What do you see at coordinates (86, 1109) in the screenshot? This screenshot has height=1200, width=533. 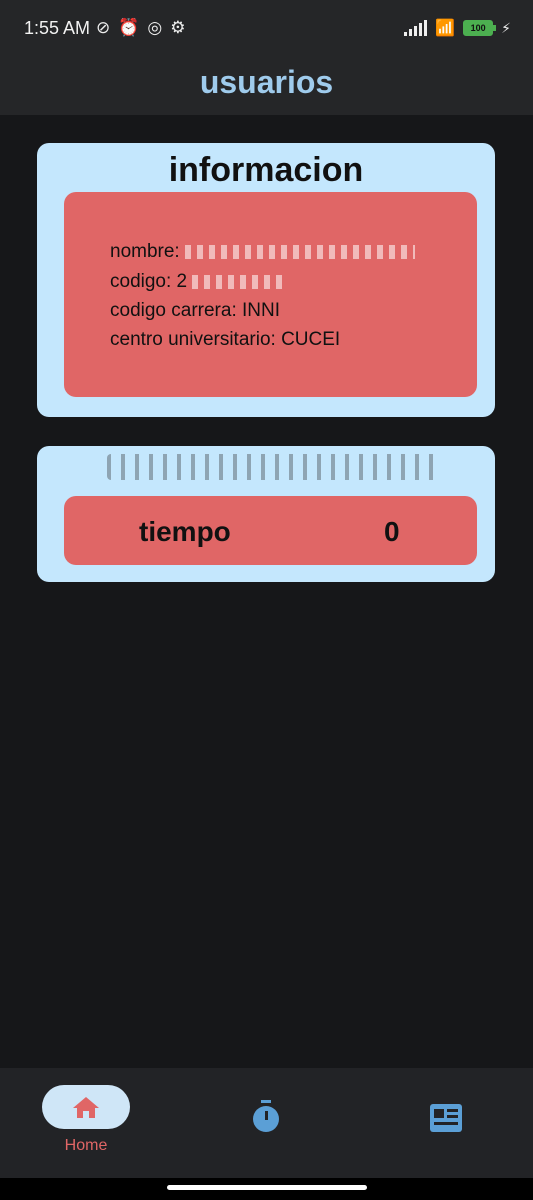 I see `home-icon` at bounding box center [86, 1109].